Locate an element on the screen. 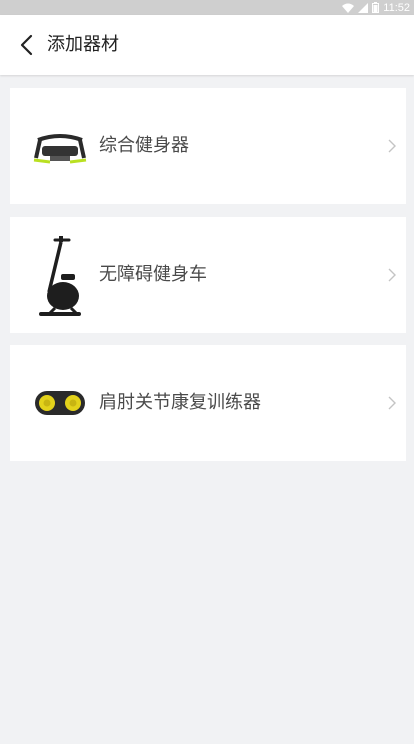 The image size is (414, 744). equipment-label: 综合健身器 is located at coordinates (144, 145).